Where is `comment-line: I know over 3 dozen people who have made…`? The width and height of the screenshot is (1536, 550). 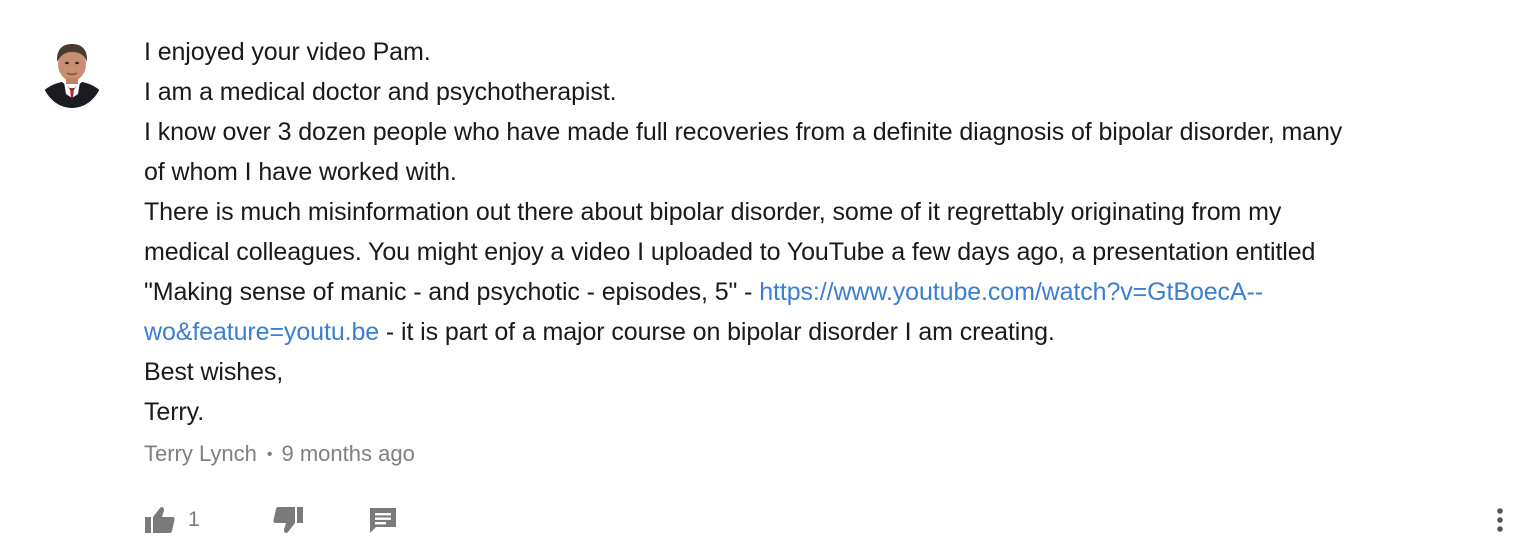 comment-line: I know over 3 dozen people who have made… is located at coordinates (743, 132).